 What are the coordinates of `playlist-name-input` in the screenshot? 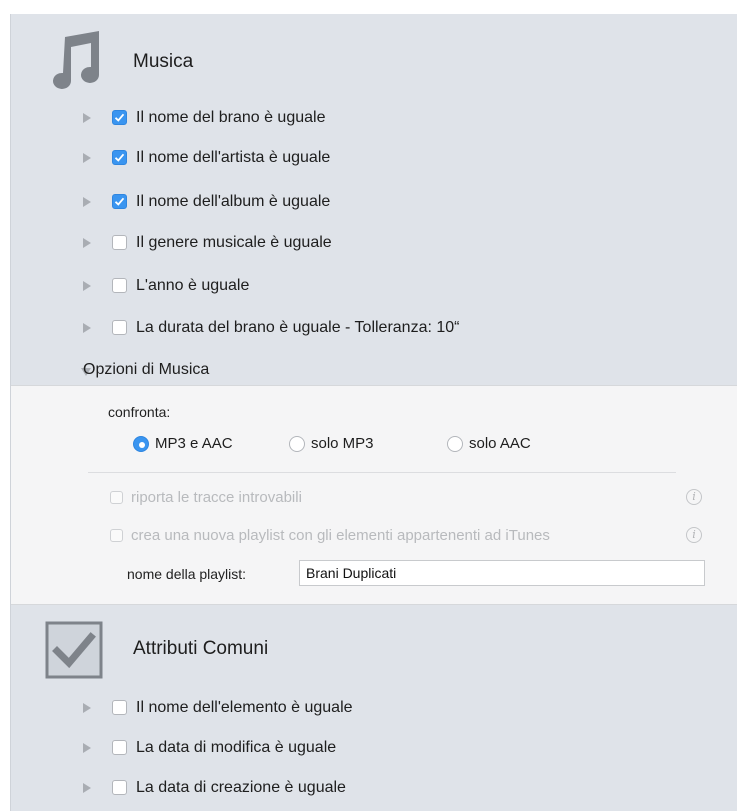 It's located at (502, 573).